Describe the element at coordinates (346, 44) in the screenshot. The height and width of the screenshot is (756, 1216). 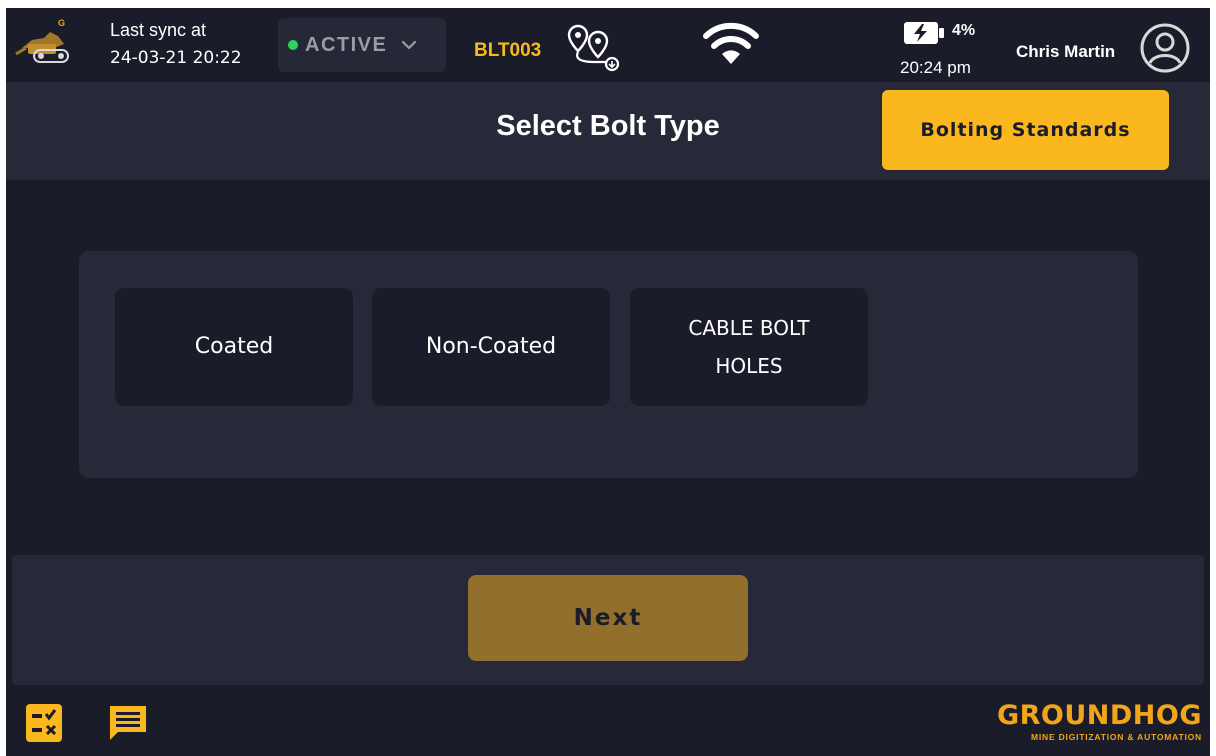
I see `status-text: ACTIVE` at that location.